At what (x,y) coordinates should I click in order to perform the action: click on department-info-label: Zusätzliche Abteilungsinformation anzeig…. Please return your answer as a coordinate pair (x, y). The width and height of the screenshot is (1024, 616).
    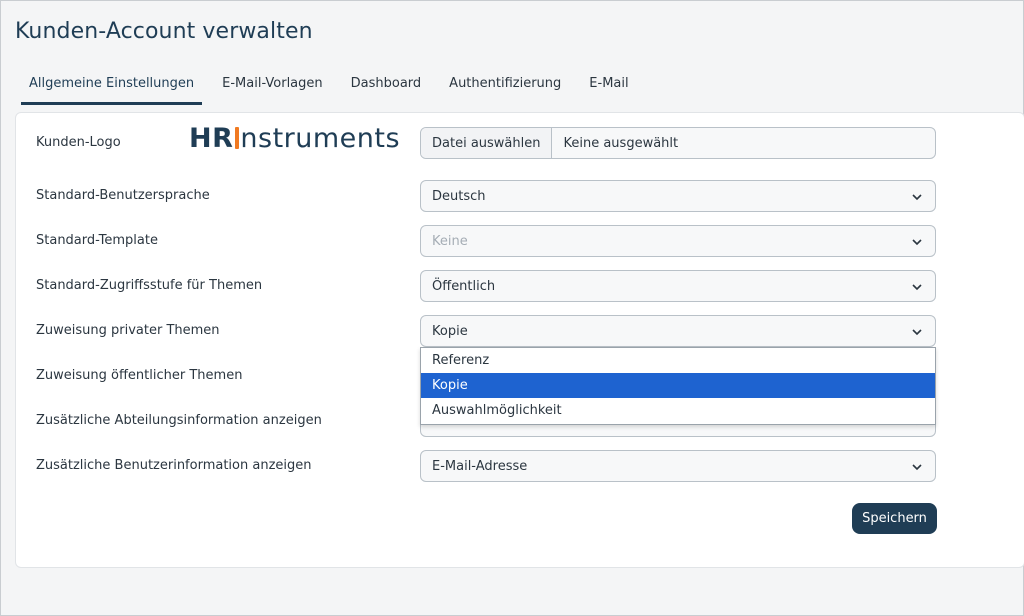
    Looking at the image, I should click on (179, 420).